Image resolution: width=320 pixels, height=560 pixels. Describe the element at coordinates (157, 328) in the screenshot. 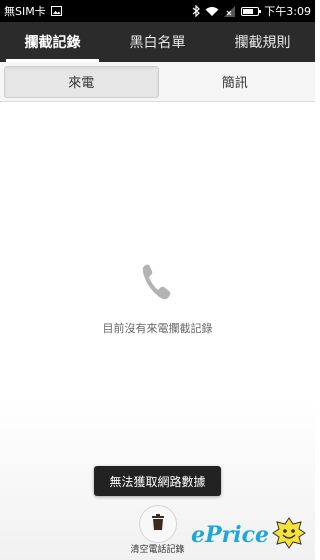

I see `empty-state-message: 目前沒有來電攔截記錄` at that location.